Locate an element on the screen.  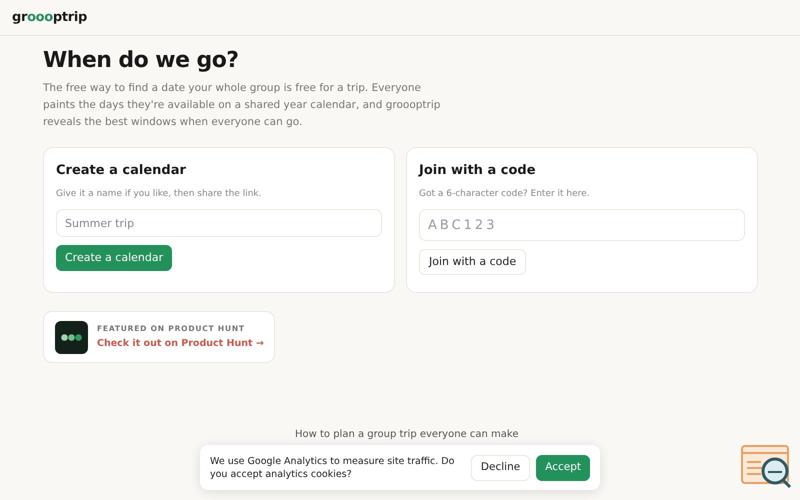
section-heading: How to plan a group trip everyone can make is located at coordinates (407, 435).